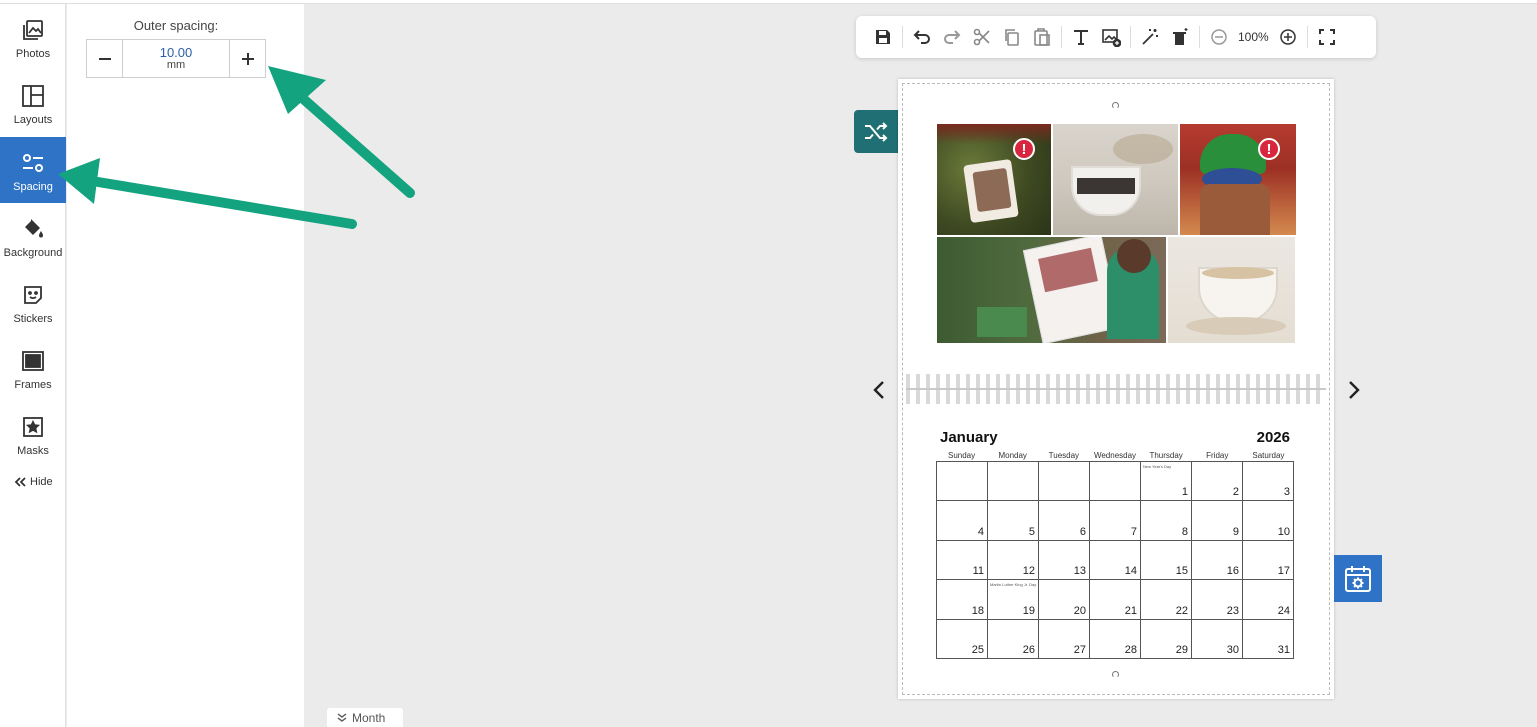  What do you see at coordinates (1268, 521) in the screenshot?
I see `calendar-day-cell: 10` at bounding box center [1268, 521].